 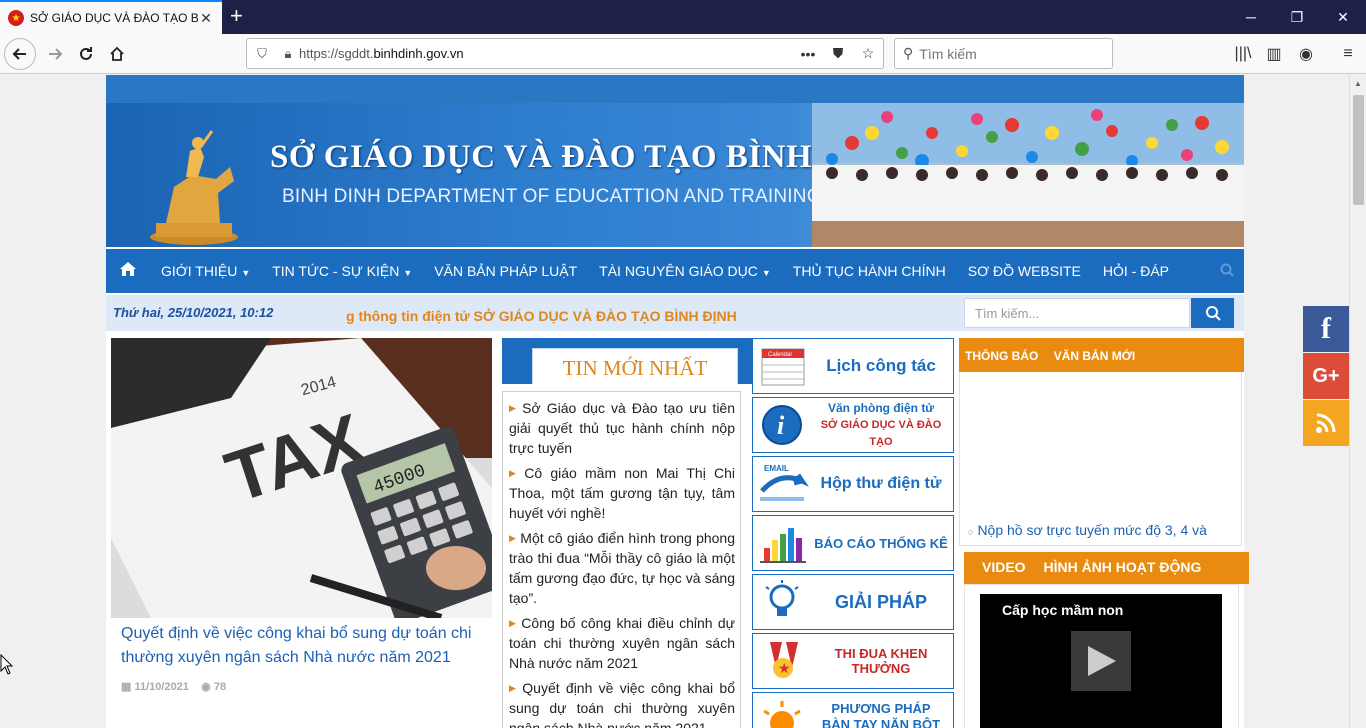 I want to click on video-player: Cấp học mầm non, so click(x=1101, y=661).